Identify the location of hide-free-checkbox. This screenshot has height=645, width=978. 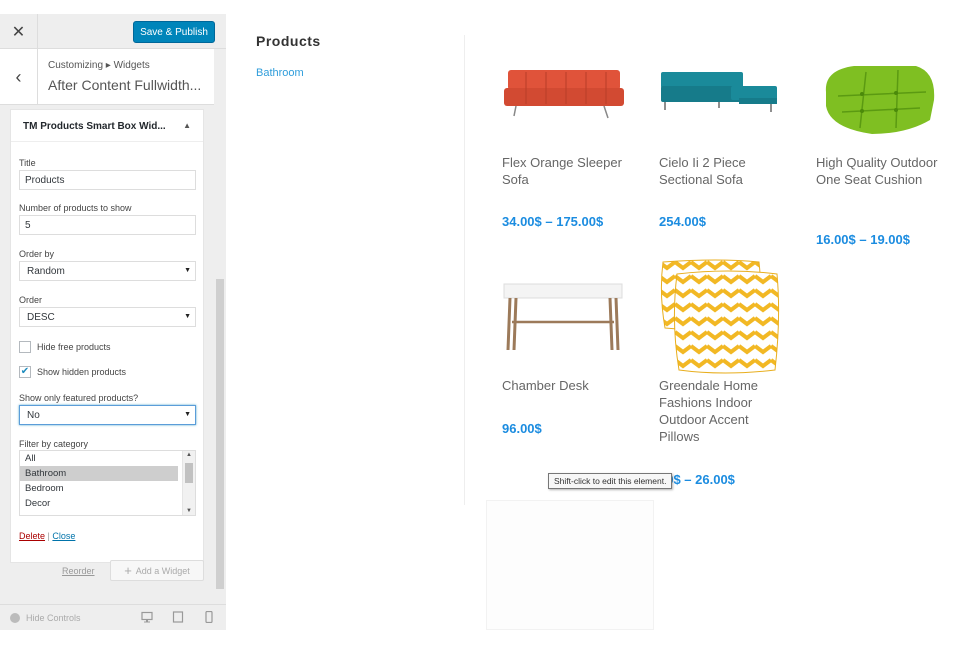
(25, 347).